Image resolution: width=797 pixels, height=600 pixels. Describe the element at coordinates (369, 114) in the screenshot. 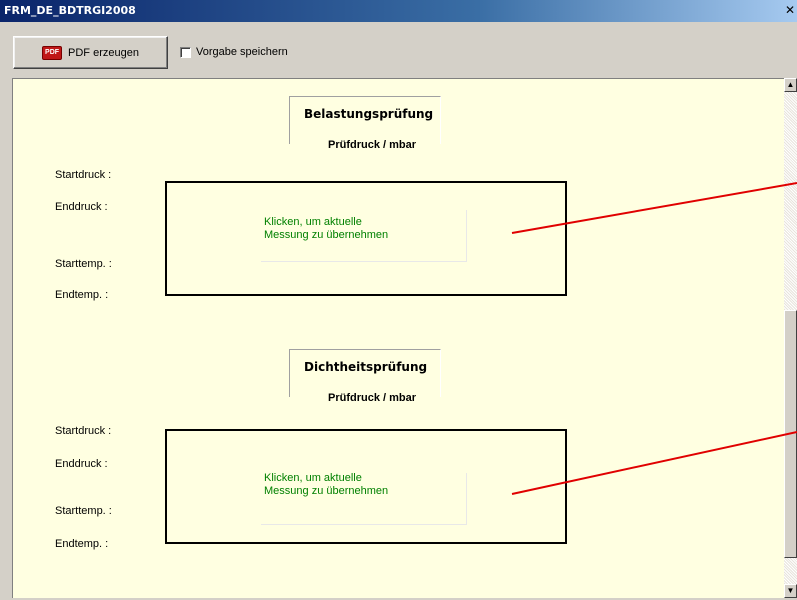

I see `section-title-belastung: Belastungsprüfung` at that location.